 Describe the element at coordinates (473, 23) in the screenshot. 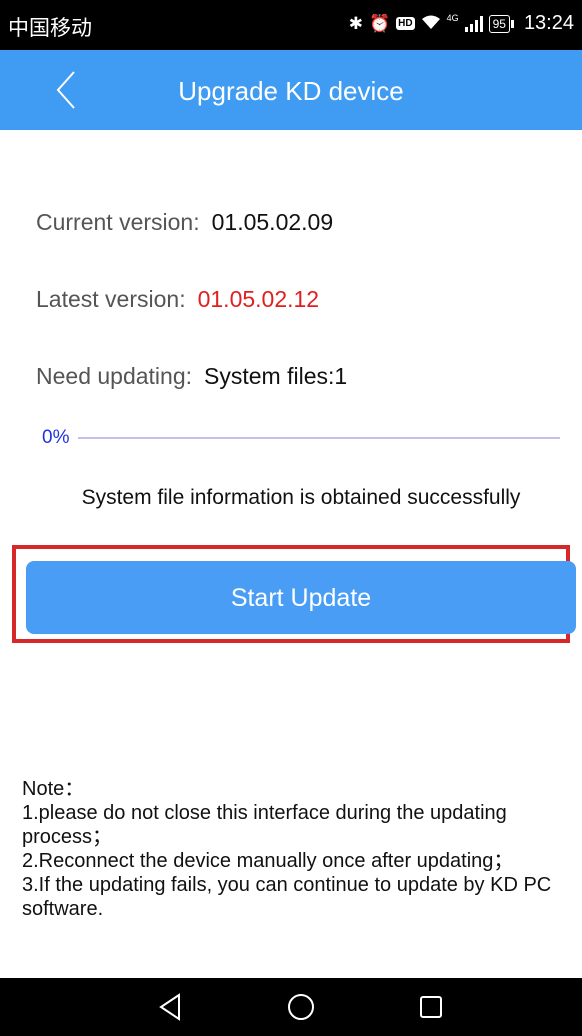

I see `signal-icon` at that location.